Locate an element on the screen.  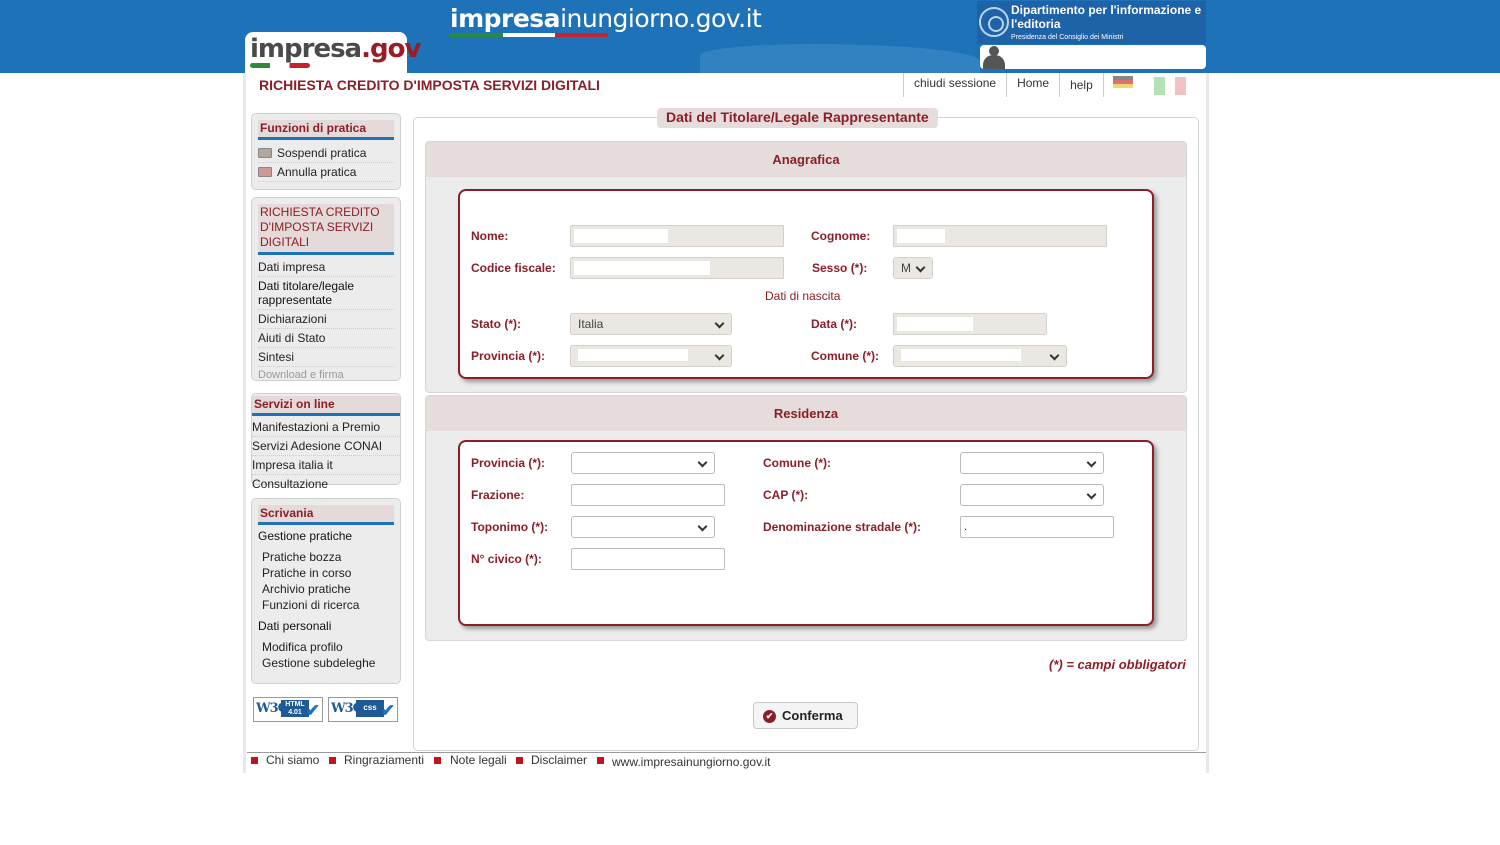
site-brand: impresainungiorno.gov.it is located at coordinates (606, 18).